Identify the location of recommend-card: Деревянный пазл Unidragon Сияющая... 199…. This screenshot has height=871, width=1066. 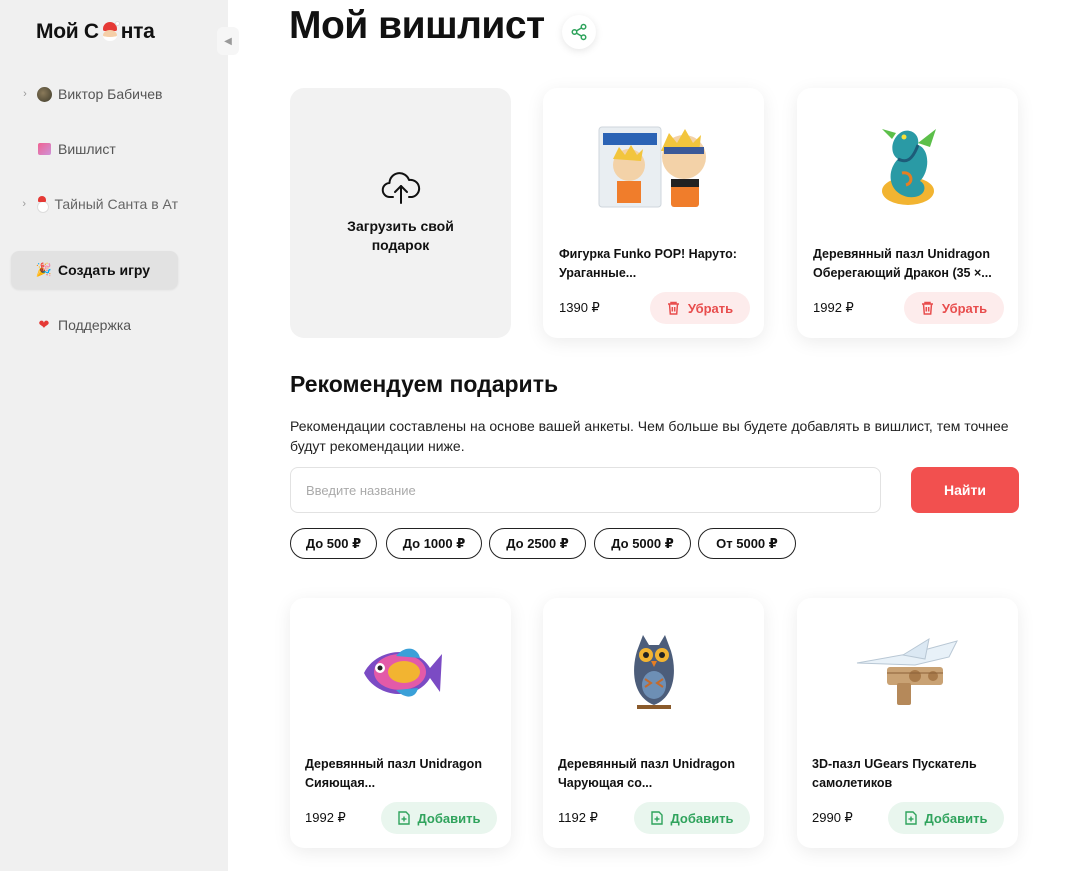
(400, 723).